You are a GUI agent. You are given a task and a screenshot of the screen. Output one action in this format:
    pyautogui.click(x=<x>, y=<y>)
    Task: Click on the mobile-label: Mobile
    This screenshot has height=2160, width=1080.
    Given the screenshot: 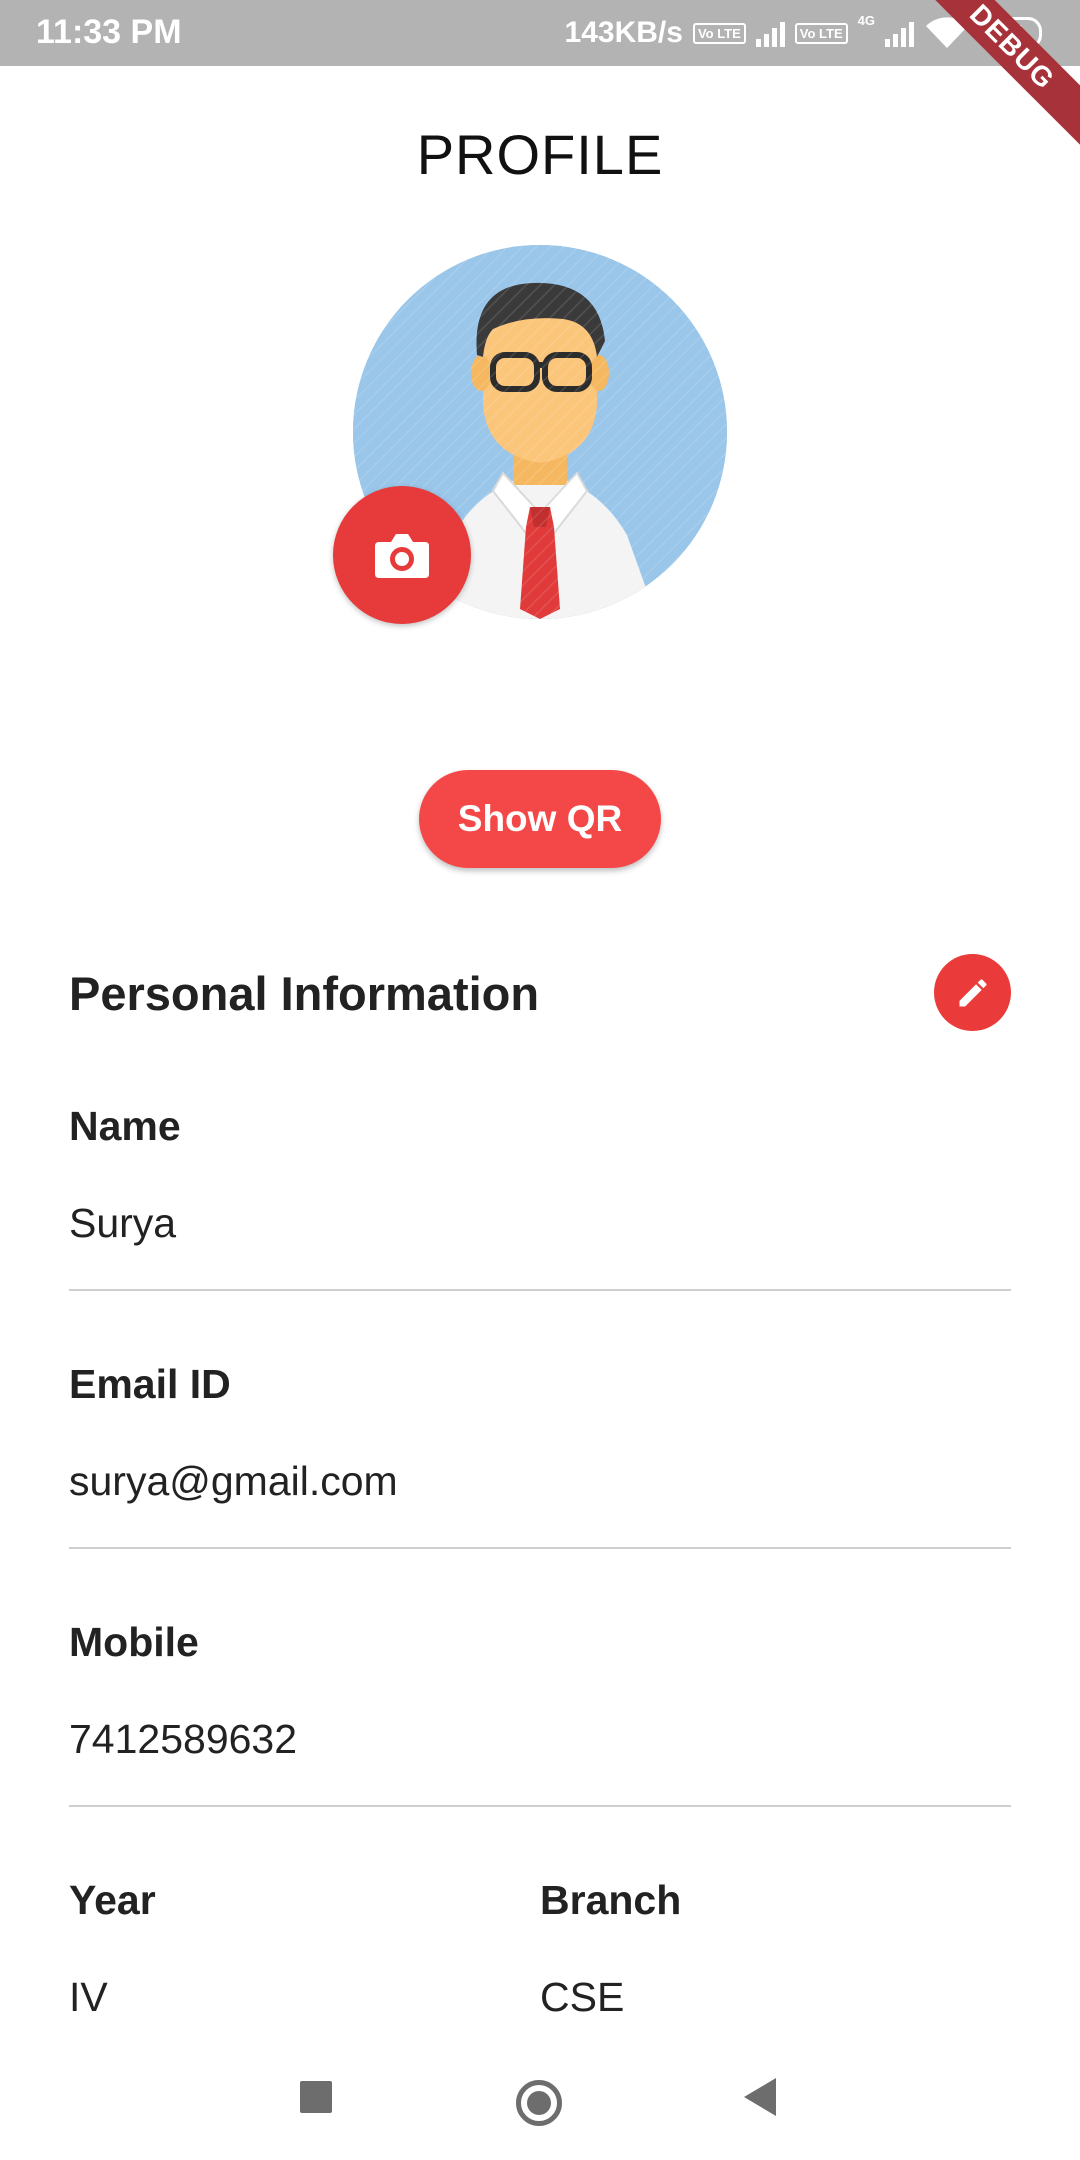 What is the action you would take?
    pyautogui.click(x=134, y=1642)
    